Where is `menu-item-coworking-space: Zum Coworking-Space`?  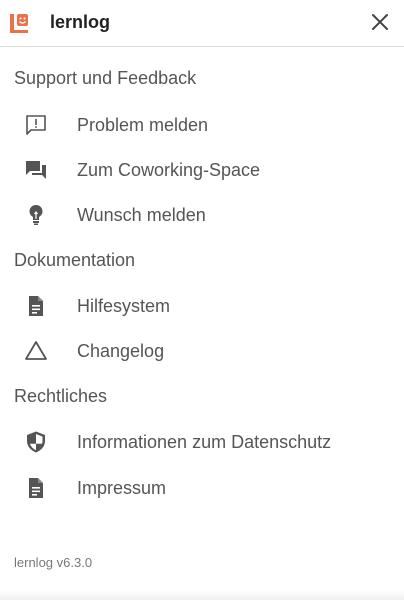
menu-item-coworking-space: Zum Coworking-Space is located at coordinates (202, 170).